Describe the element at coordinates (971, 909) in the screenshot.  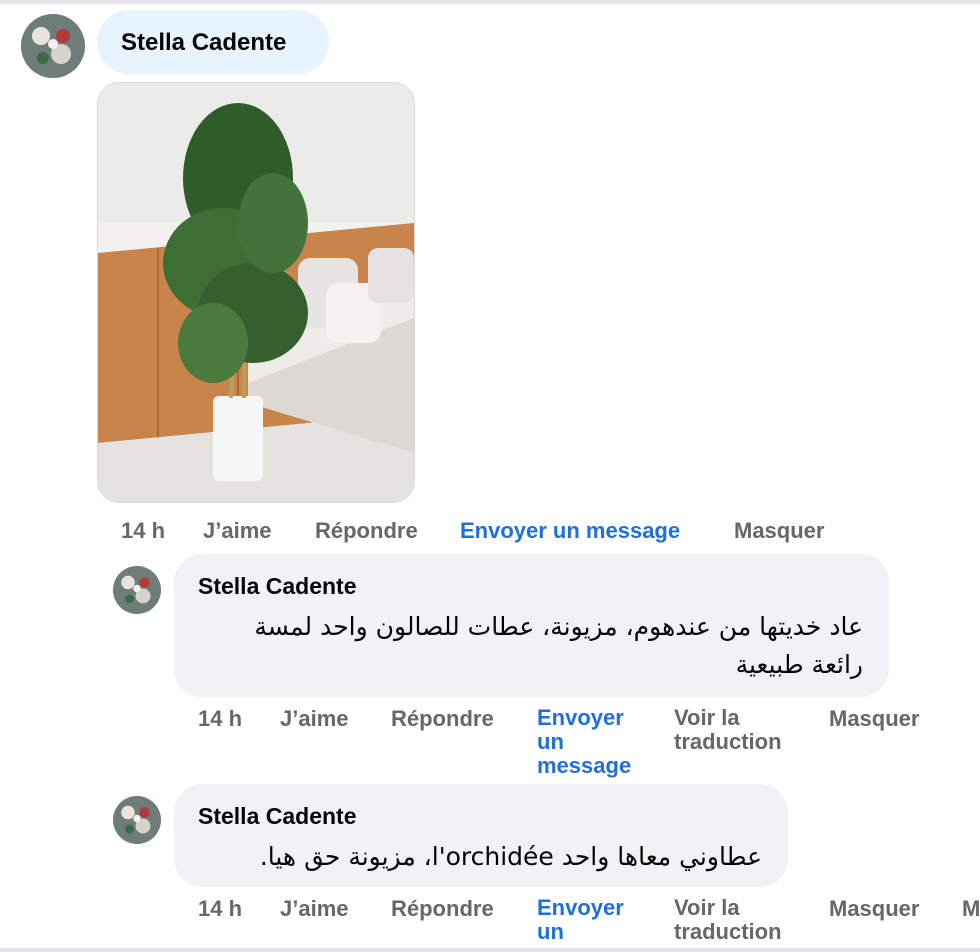
I see `overflow-action-partial: M` at that location.